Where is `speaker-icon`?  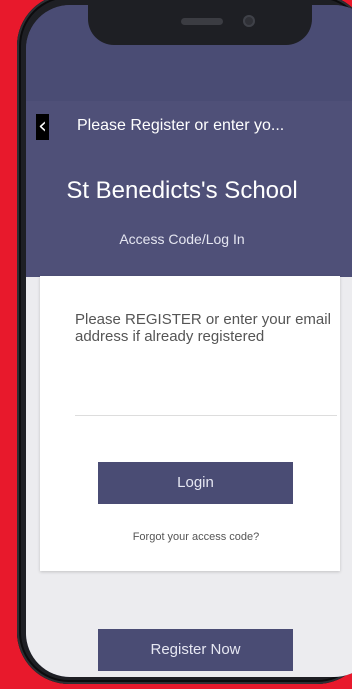 speaker-icon is located at coordinates (202, 21).